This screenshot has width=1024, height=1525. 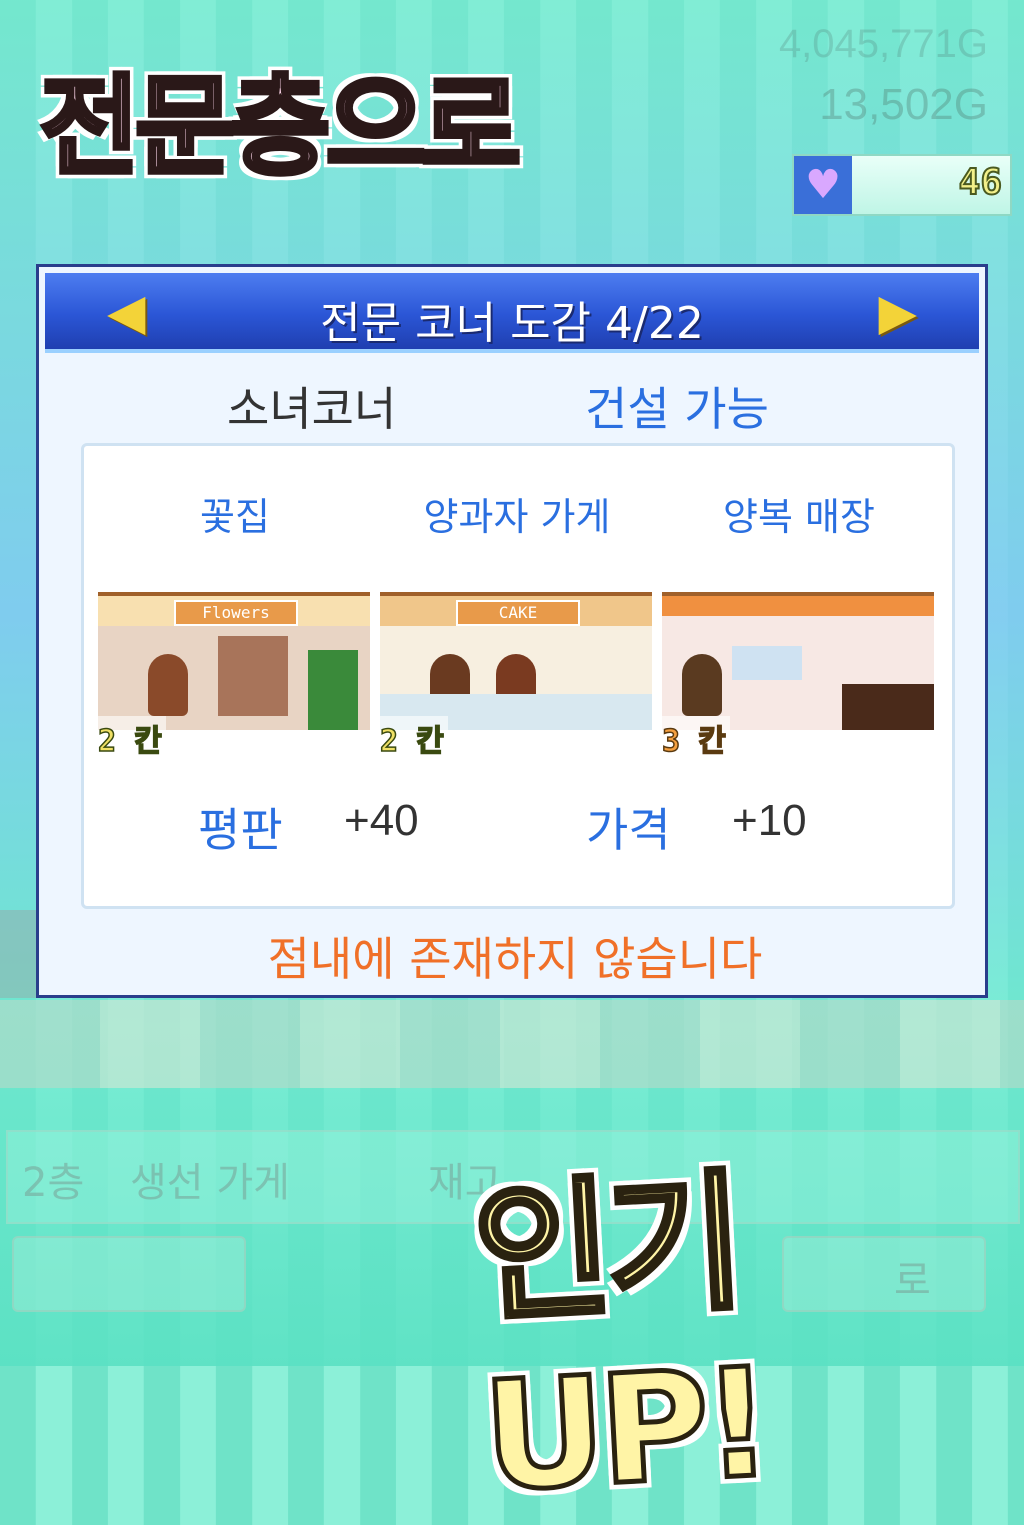 I want to click on bg-shop-floor, so click(x=512, y=1044).